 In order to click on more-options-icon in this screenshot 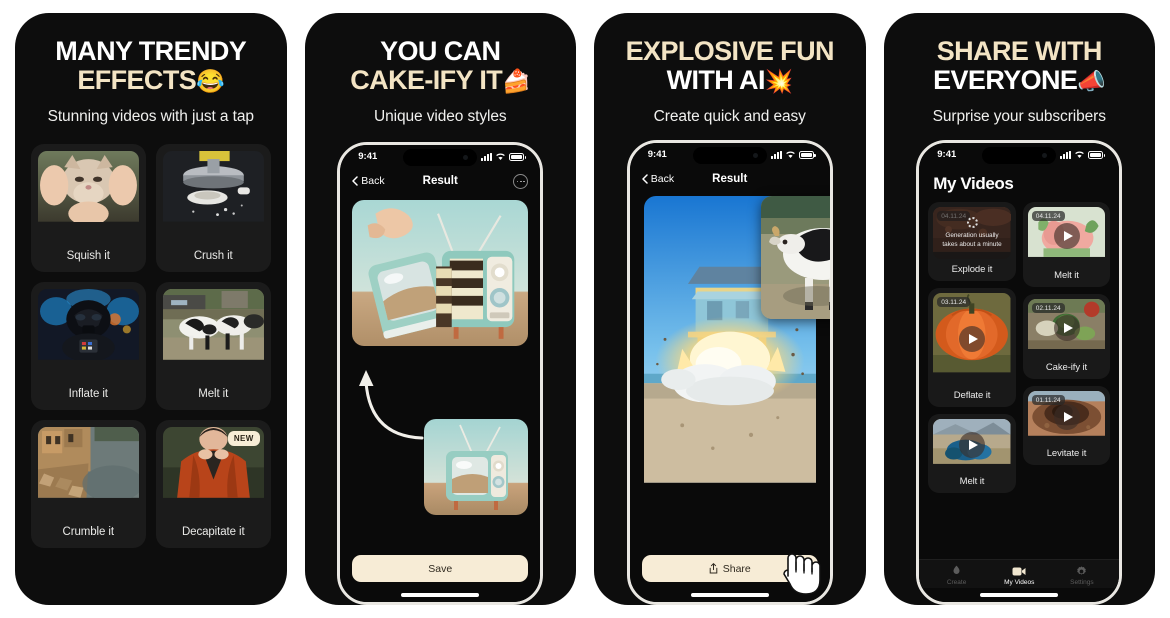, I will do `click(521, 181)`.